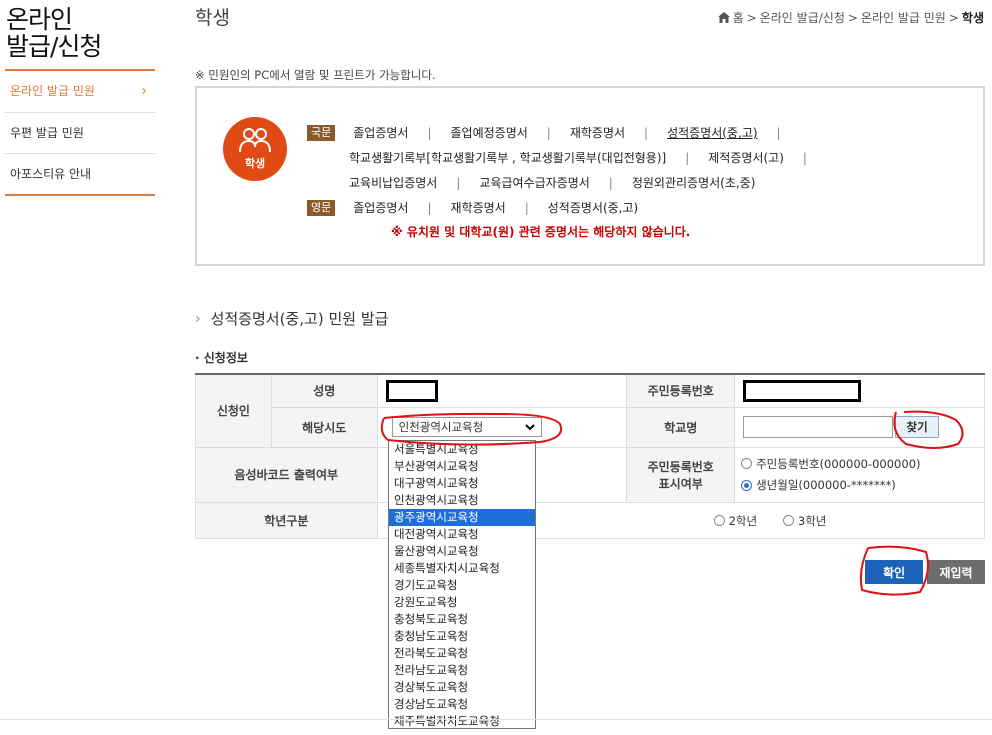 This screenshot has height=735, width=992. Describe the element at coordinates (534, 182) in the screenshot. I see `cert-education-benefit: 교육급여수급자증명서` at that location.